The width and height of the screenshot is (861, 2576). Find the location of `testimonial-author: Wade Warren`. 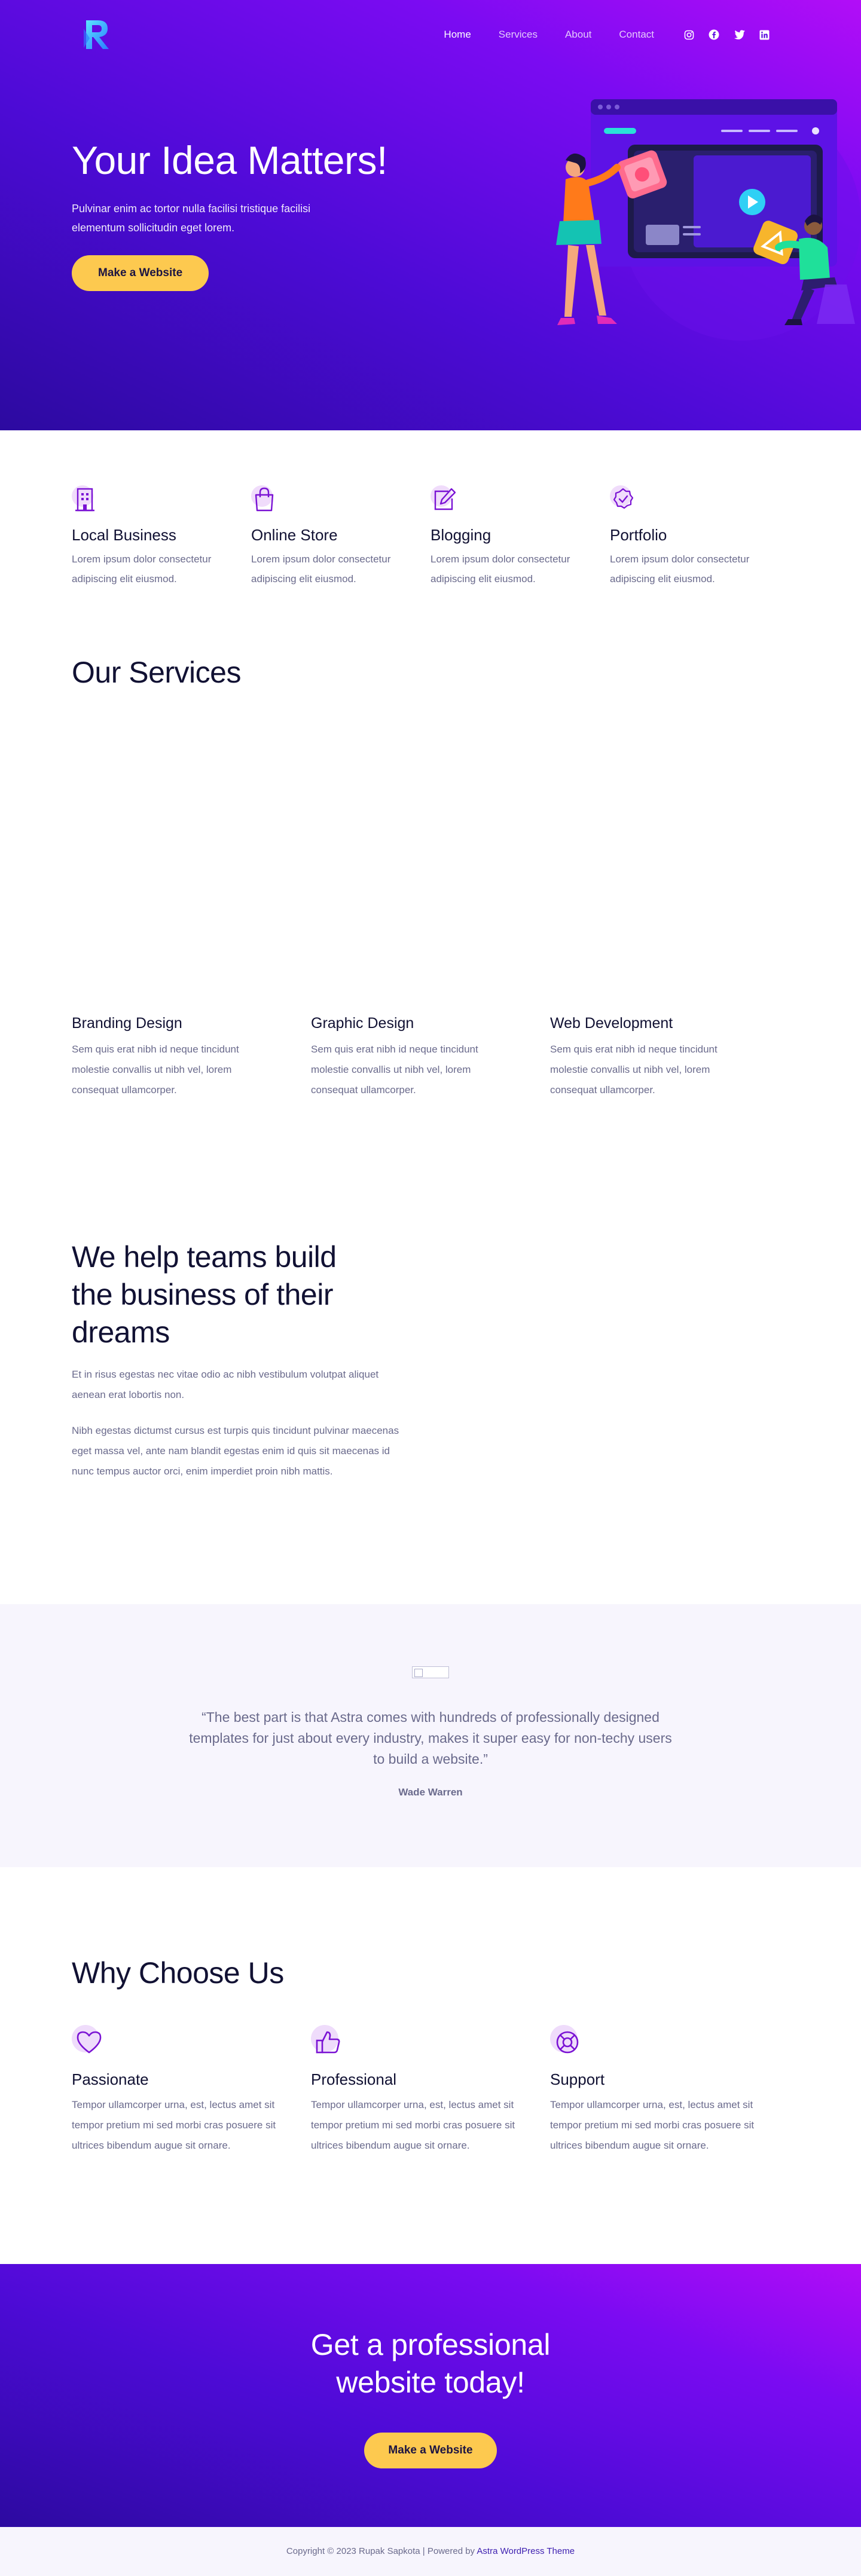

testimonial-author: Wade Warren is located at coordinates (430, 1792).